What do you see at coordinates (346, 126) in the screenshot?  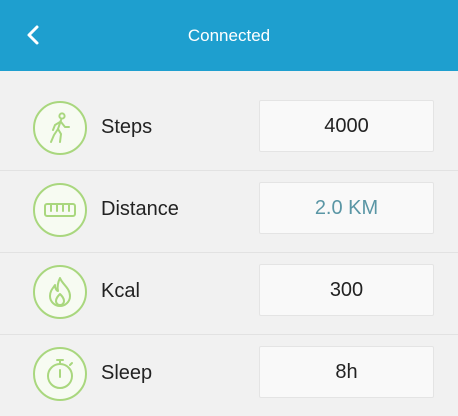 I see `steps-value: 4000` at bounding box center [346, 126].